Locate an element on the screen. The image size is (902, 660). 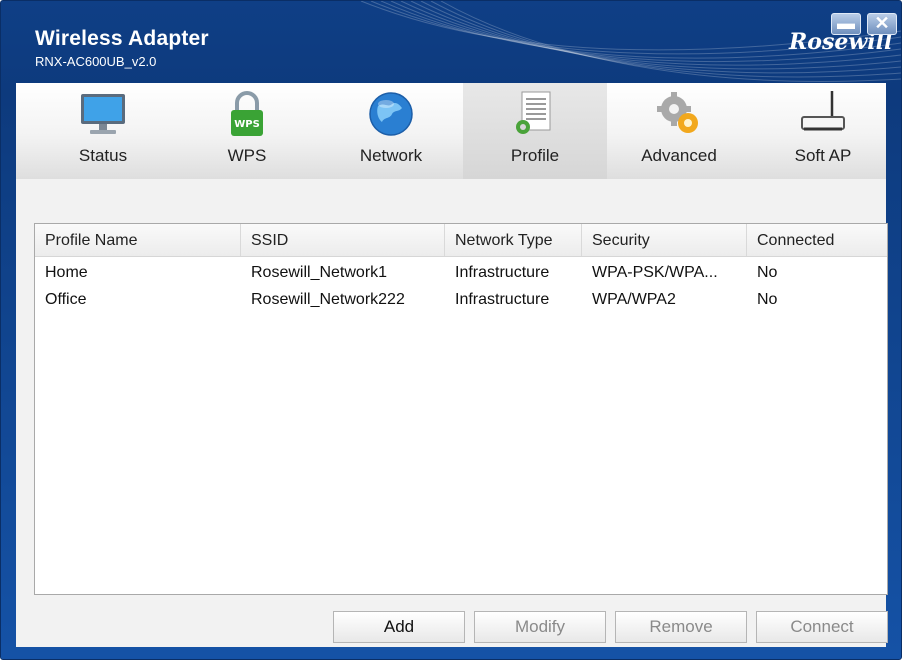
globe-icon is located at coordinates (391, 114).